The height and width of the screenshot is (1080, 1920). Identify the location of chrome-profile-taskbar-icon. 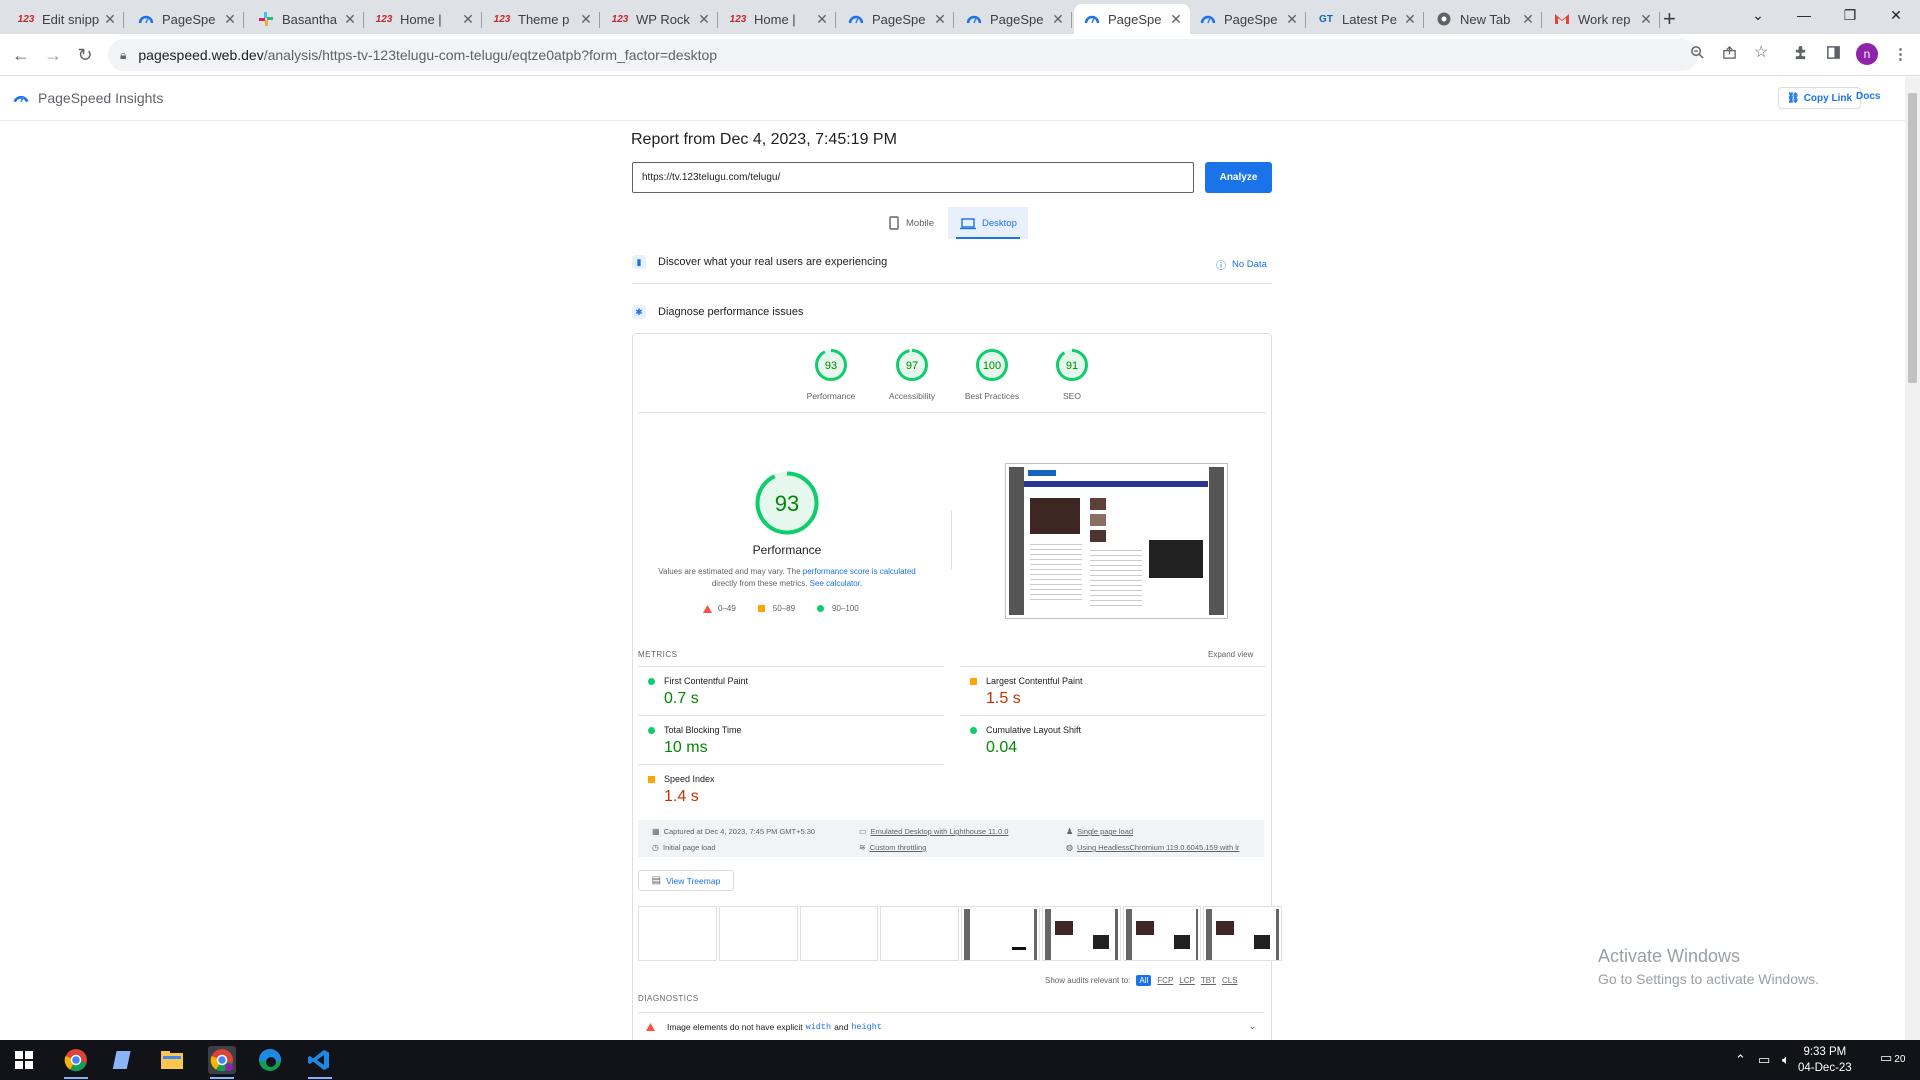
(222, 1060).